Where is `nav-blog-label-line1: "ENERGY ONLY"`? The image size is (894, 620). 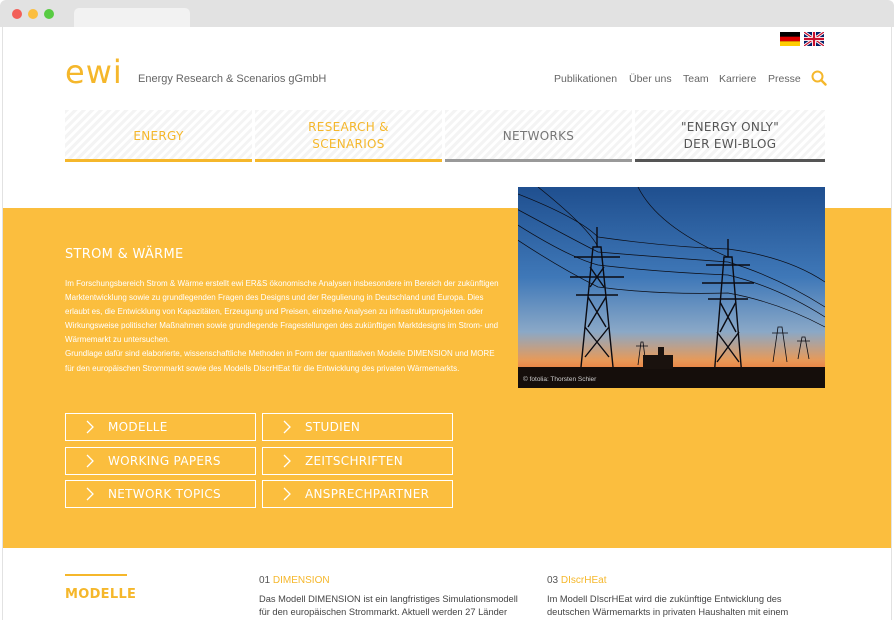 nav-blog-label-line1: "ENERGY ONLY" is located at coordinates (730, 127).